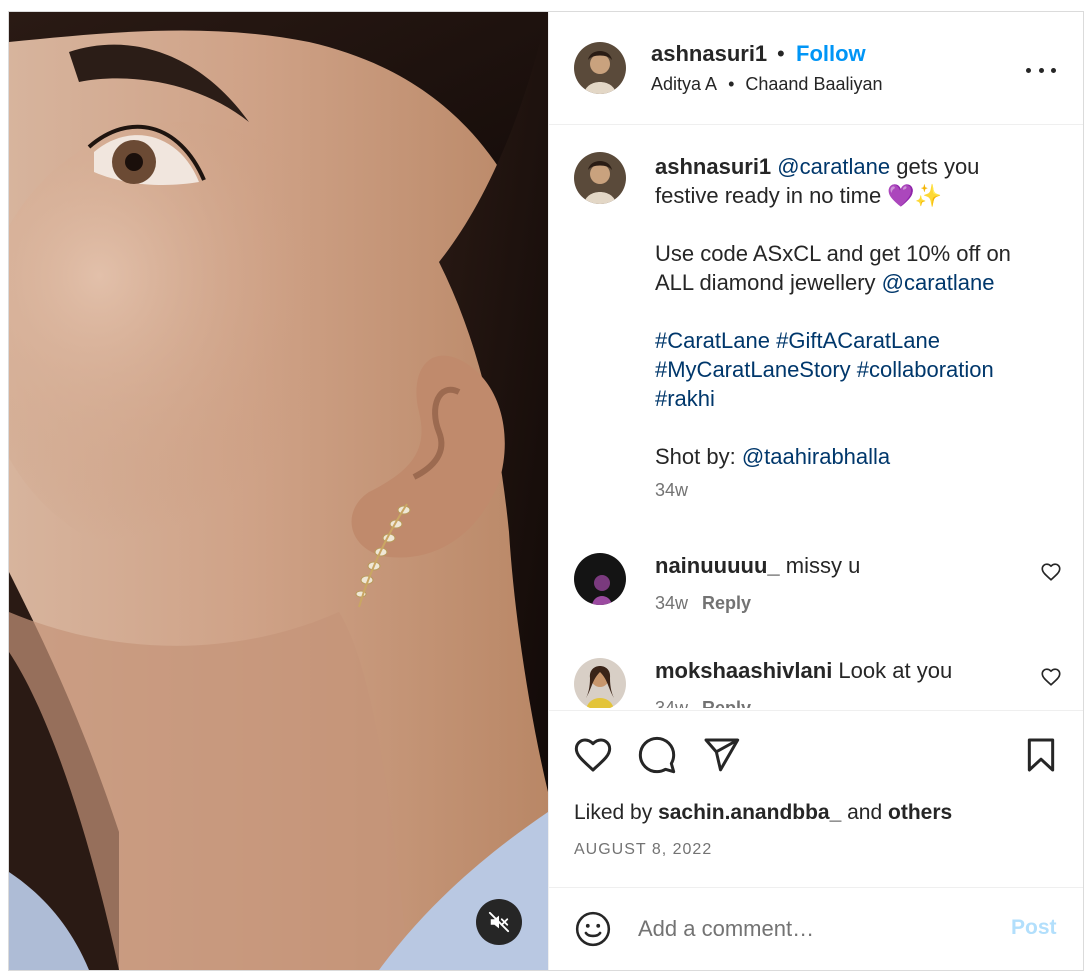  What do you see at coordinates (657, 755) in the screenshot?
I see `comment-icon` at bounding box center [657, 755].